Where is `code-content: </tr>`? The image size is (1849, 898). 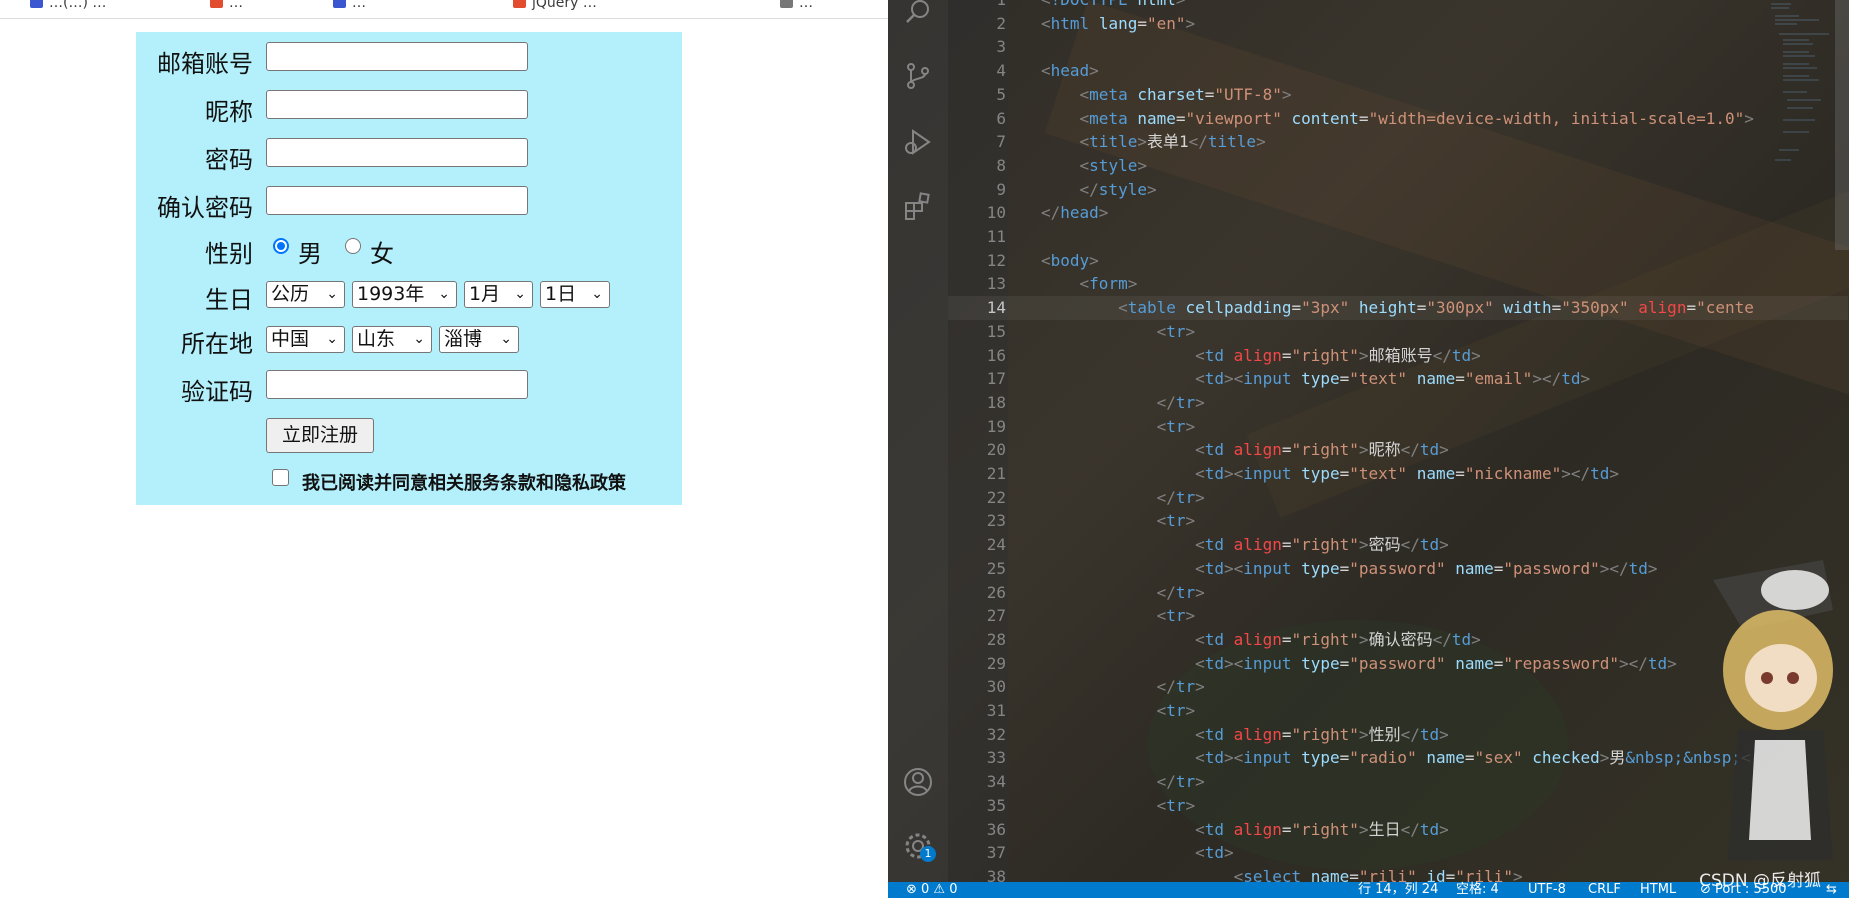
code-content: </tr> is located at coordinates (1123, 687).